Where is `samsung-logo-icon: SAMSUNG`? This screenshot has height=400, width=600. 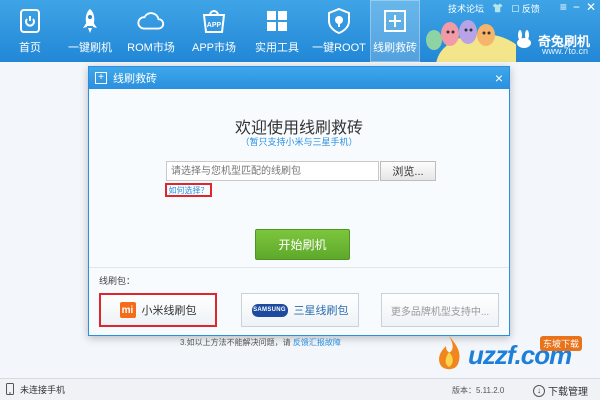 samsung-logo-icon: SAMSUNG is located at coordinates (269, 310).